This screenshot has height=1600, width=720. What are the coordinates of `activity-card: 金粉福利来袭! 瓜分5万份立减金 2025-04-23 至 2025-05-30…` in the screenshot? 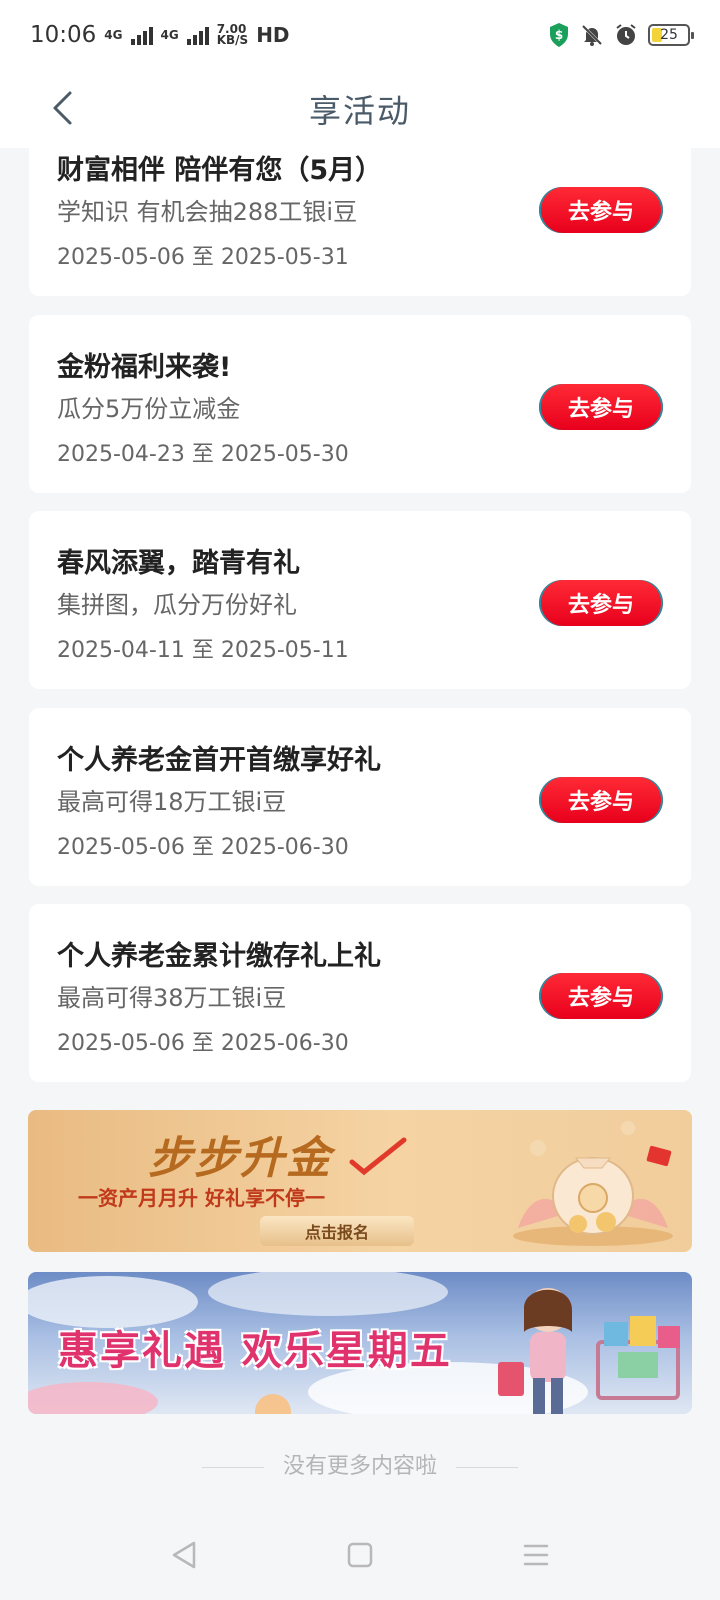 It's located at (360, 404).